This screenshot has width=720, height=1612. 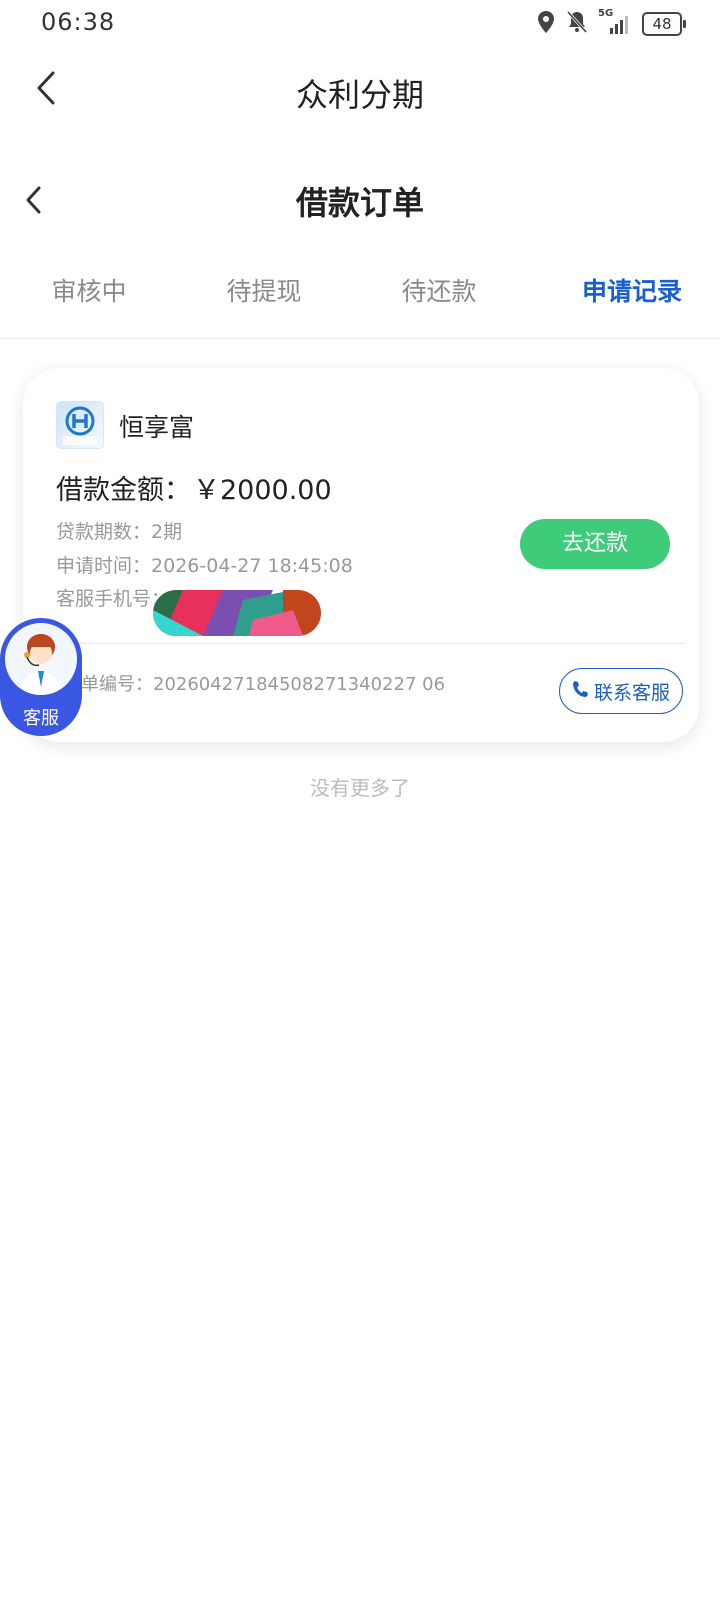 What do you see at coordinates (632, 290) in the screenshot?
I see `tab-application-records: 申请记录` at bounding box center [632, 290].